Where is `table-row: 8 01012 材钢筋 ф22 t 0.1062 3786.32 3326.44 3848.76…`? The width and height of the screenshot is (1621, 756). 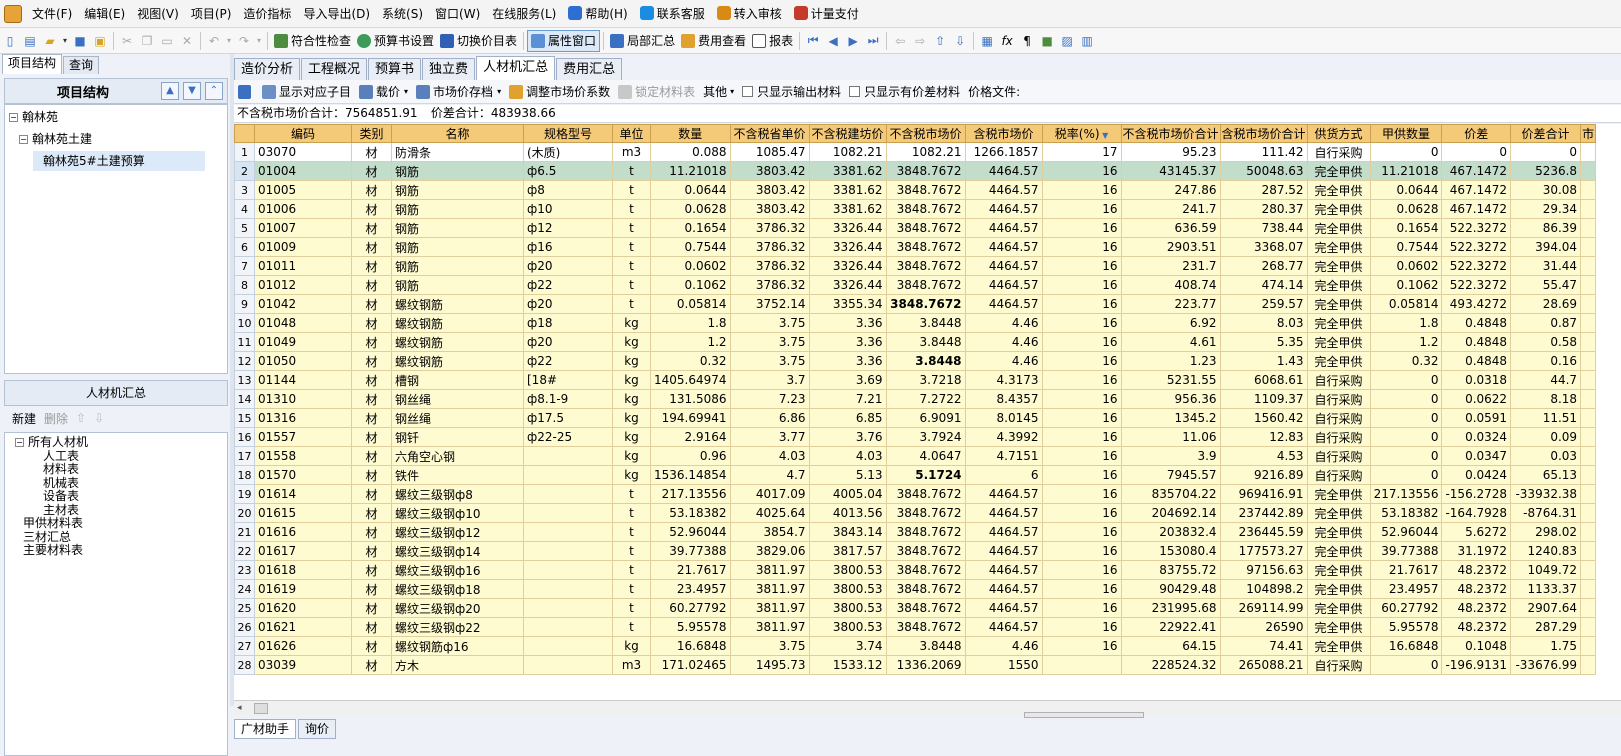
table-row: 8 01012 材钢筋 ф22 t 0.1062 3786.32 3326.44 3848.76… is located at coordinates (915, 285).